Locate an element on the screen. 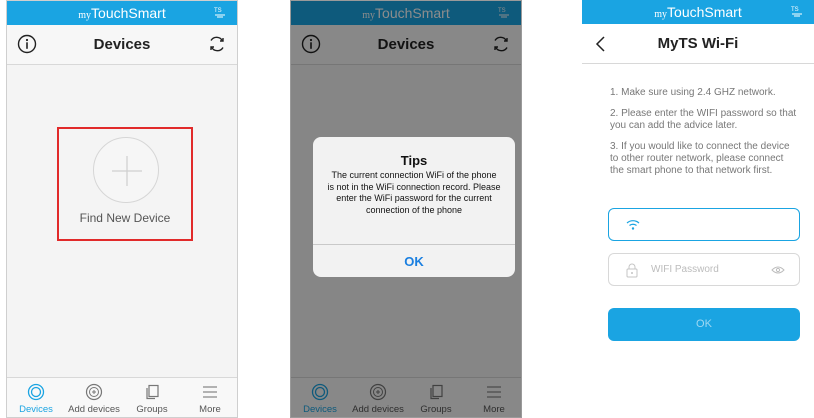  wifi-password-field: WIFI Password is located at coordinates (704, 269).